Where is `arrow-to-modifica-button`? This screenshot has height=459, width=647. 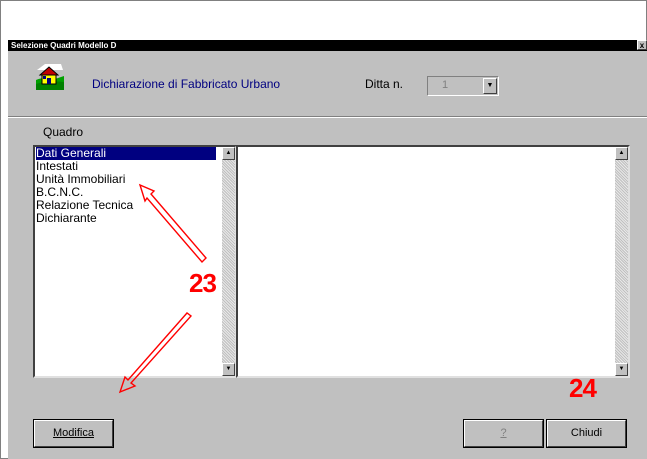
arrow-to-modifica-button is located at coordinates (155, 353).